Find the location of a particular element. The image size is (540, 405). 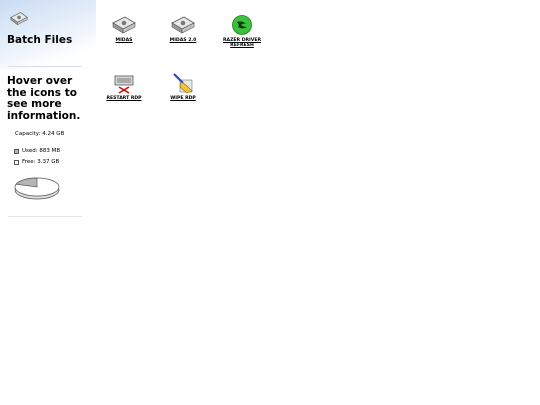

restart-rdp-icon is located at coordinates (124, 84).